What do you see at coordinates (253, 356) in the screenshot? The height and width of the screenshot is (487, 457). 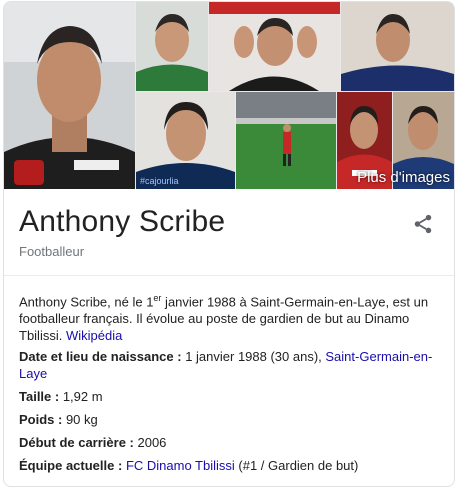 I see `fact-birth-value: 1 janvier 1988 (30 ans),` at bounding box center [253, 356].